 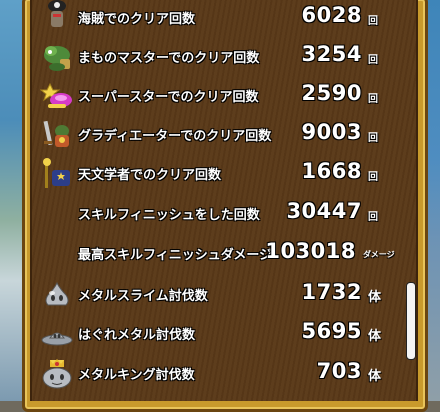 I want to click on stat-row: スキルフィニッシュをした回数 30447 回, so click(x=215, y=214).